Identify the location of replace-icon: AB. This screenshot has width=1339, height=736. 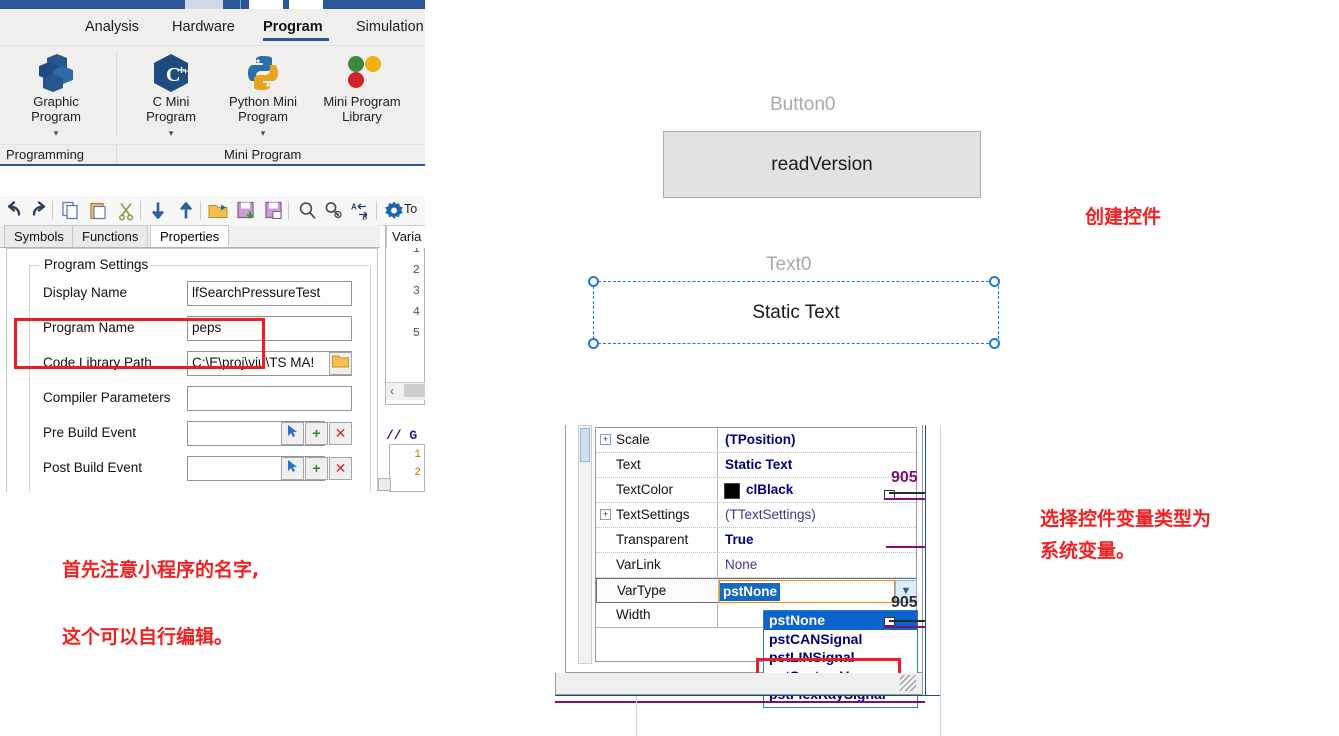
(360, 211).